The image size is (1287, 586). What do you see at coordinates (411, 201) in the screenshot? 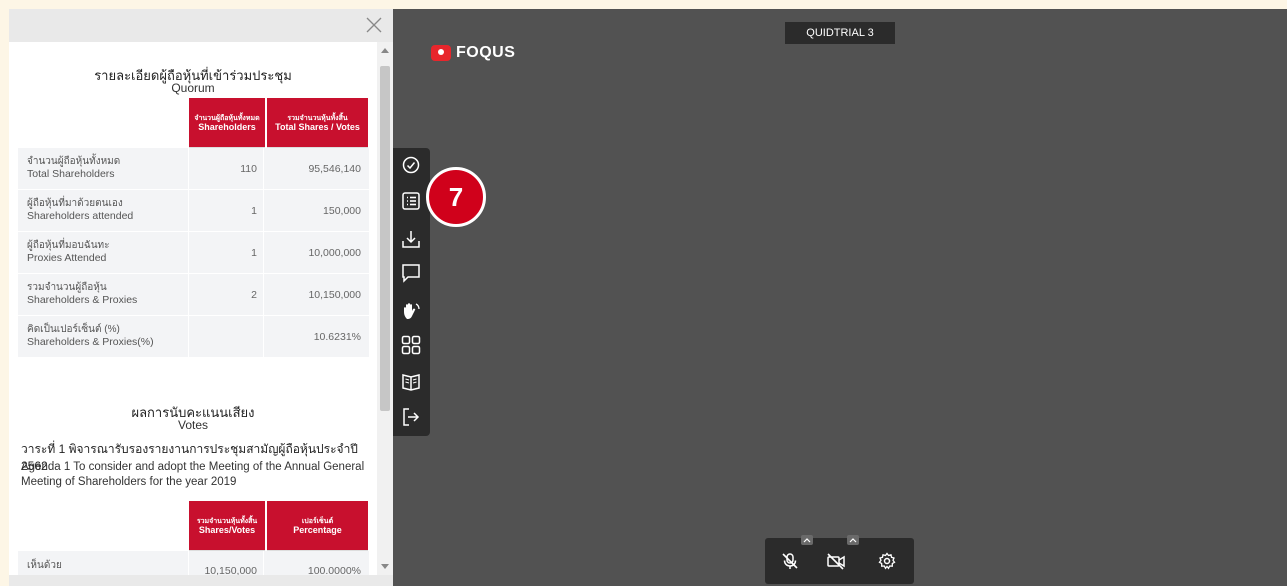
I see `list-icon` at bounding box center [411, 201].